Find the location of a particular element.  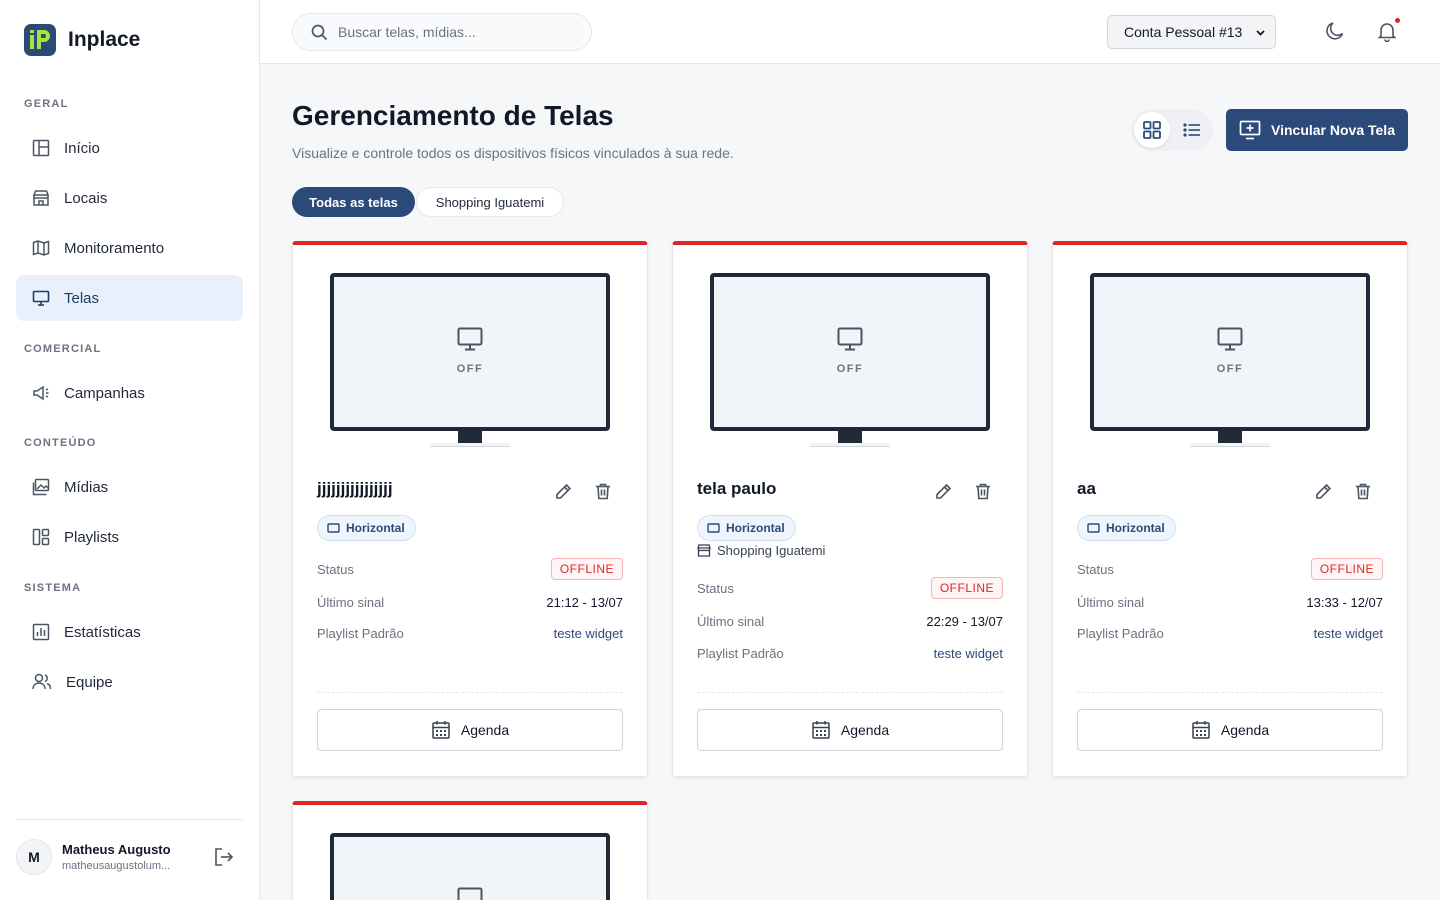

view-toggle is located at coordinates (1172, 130).